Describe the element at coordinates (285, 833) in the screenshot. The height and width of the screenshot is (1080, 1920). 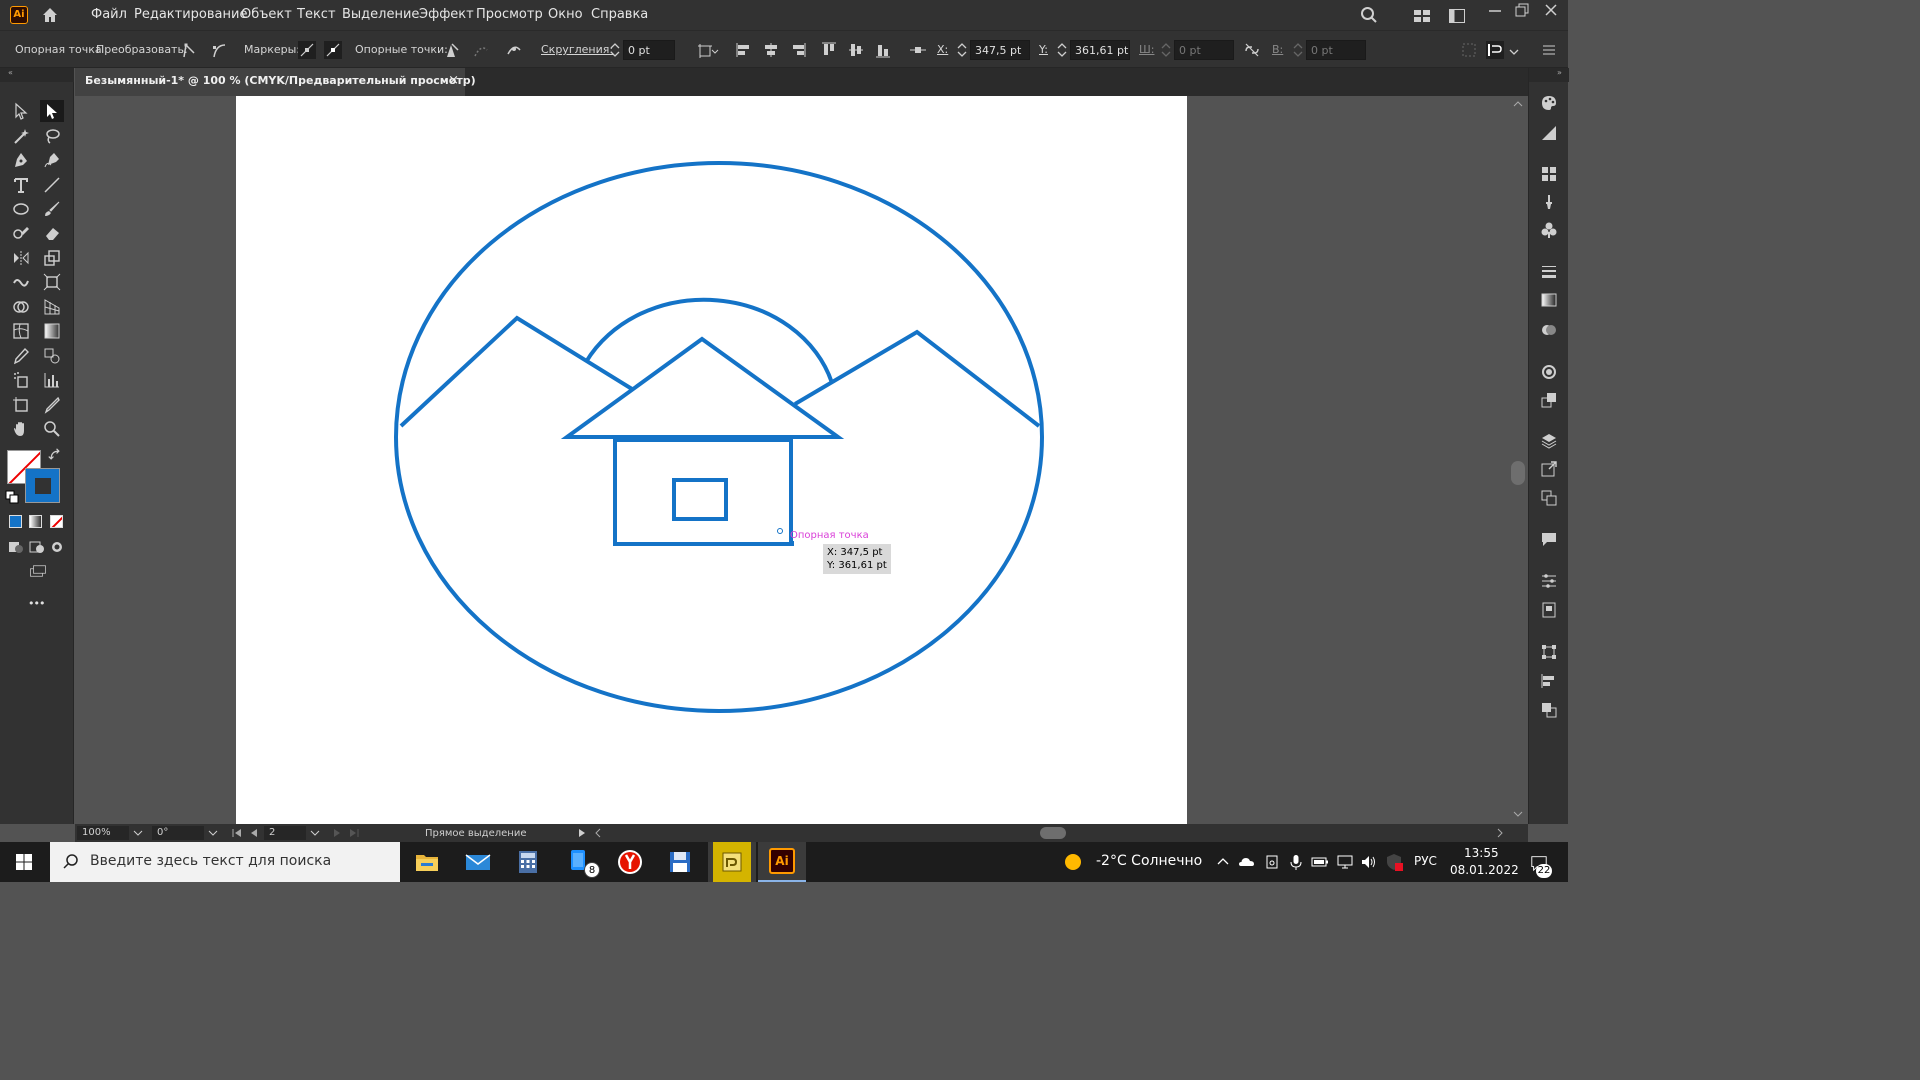
I see `artboard-number-field: 2` at that location.